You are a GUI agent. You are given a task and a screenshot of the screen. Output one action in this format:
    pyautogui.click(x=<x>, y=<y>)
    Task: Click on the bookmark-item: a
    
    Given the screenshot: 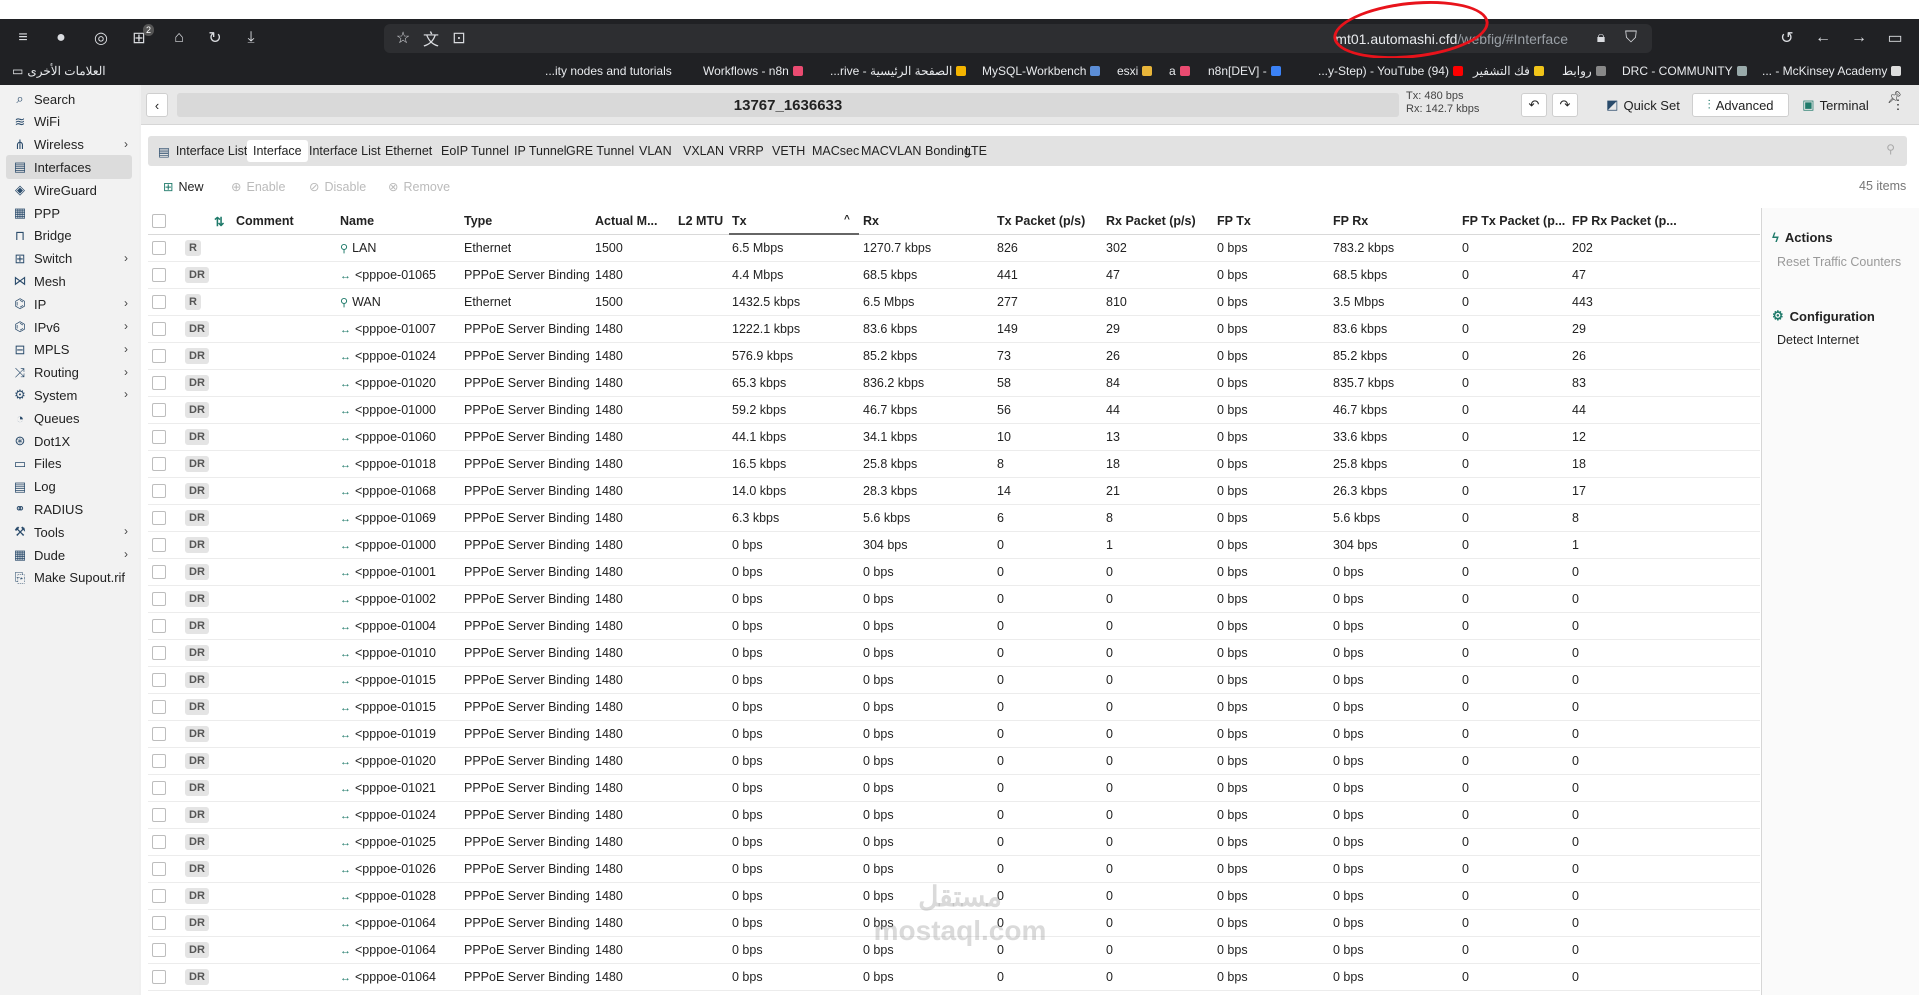 What is the action you would take?
    pyautogui.click(x=1179, y=71)
    